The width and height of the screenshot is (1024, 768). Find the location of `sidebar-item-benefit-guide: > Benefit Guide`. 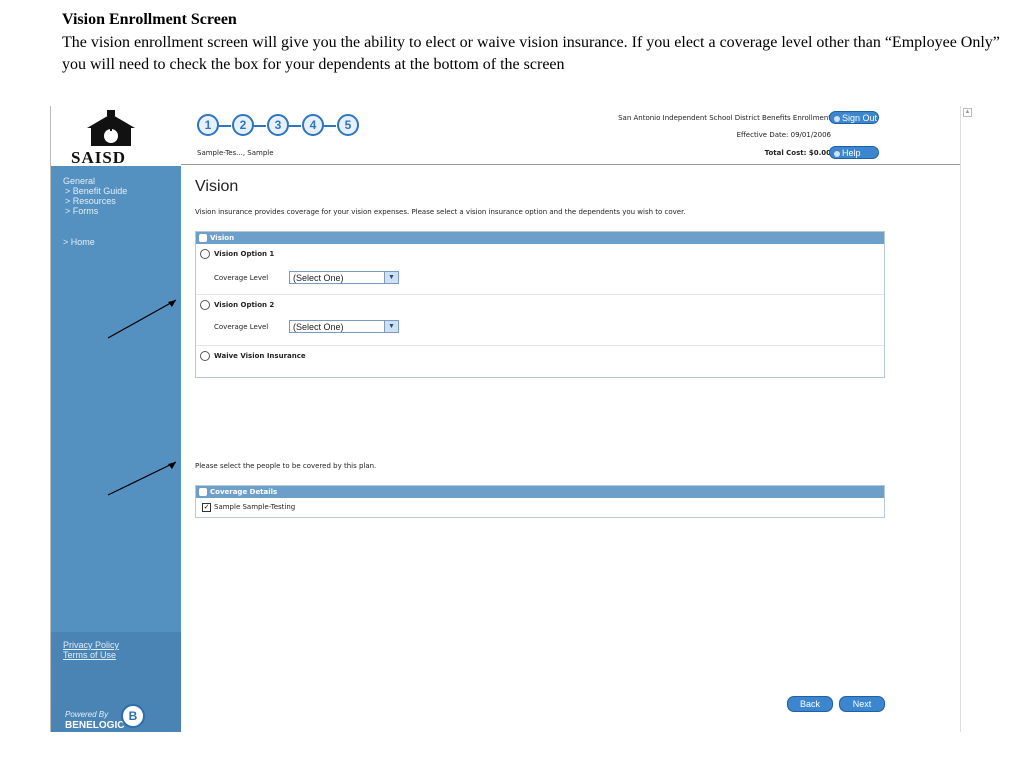

sidebar-item-benefit-guide: > Benefit Guide is located at coordinates (95, 191).